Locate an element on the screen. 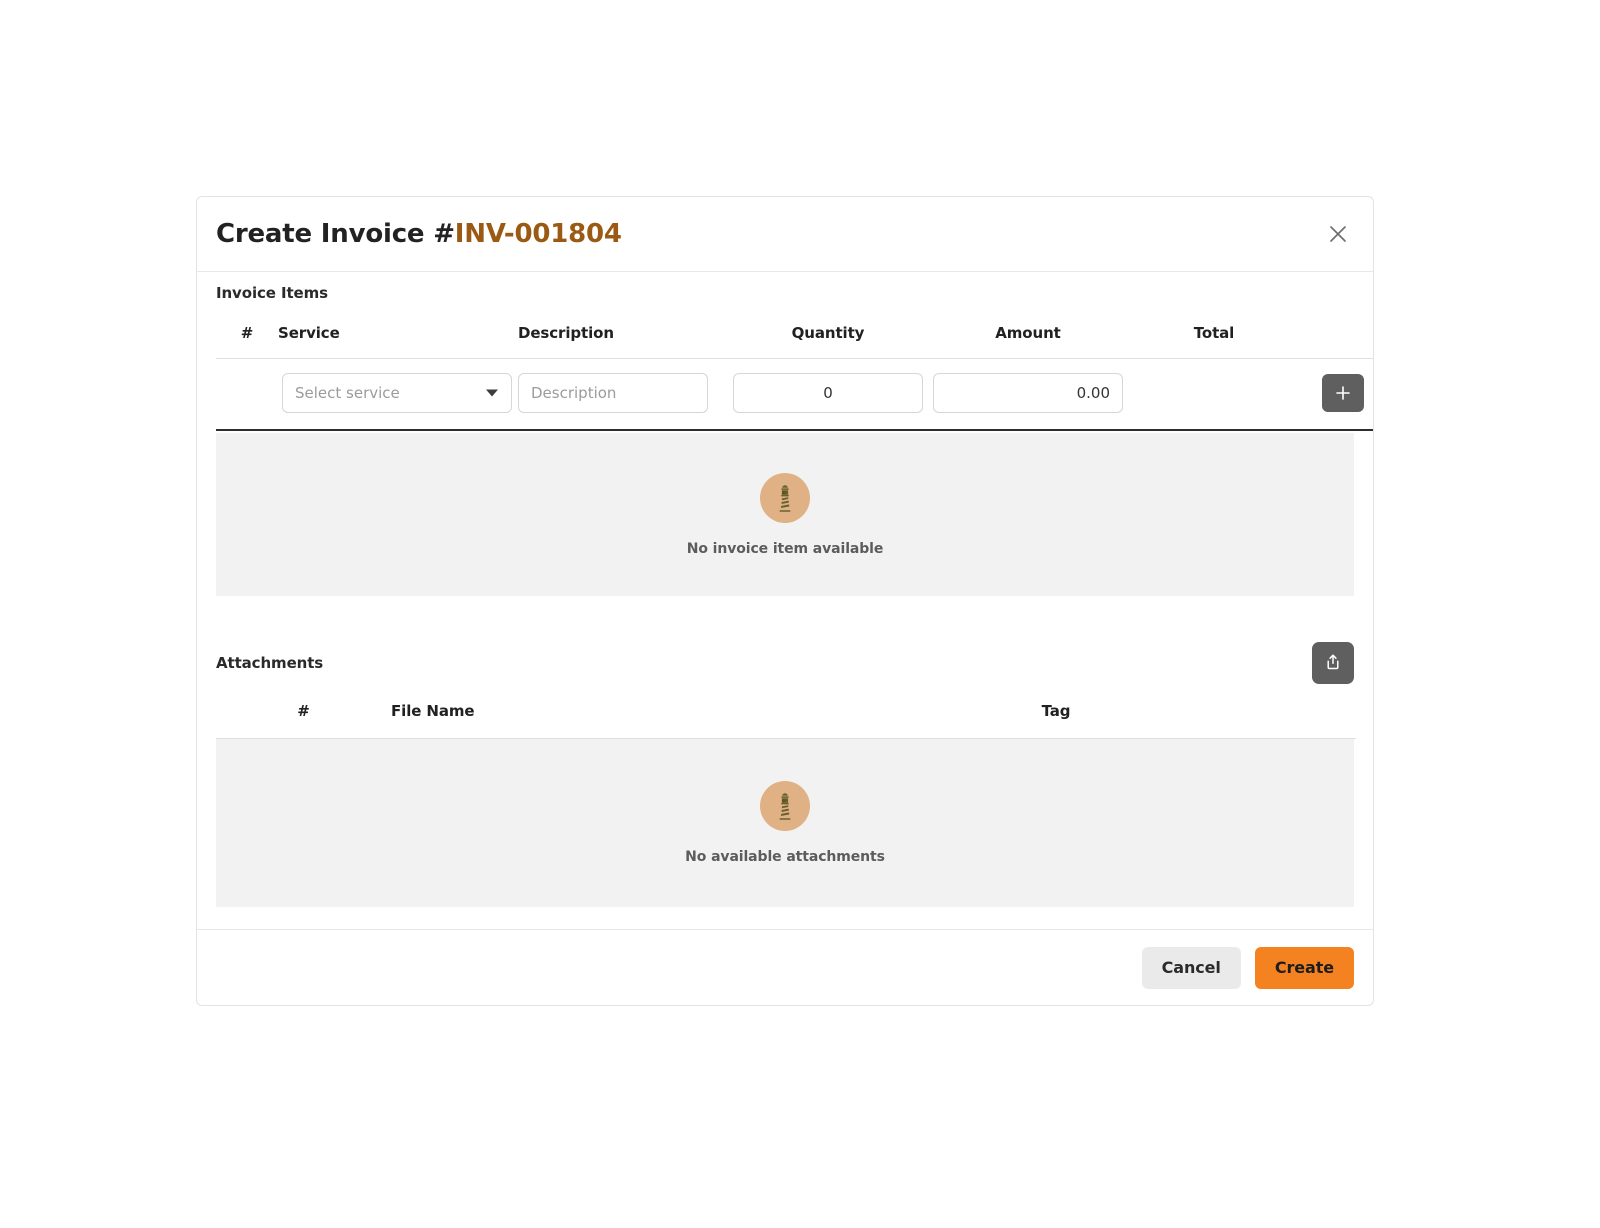 This screenshot has height=1228, width=1600. invoice-items-label: Invoice Items is located at coordinates (272, 293).